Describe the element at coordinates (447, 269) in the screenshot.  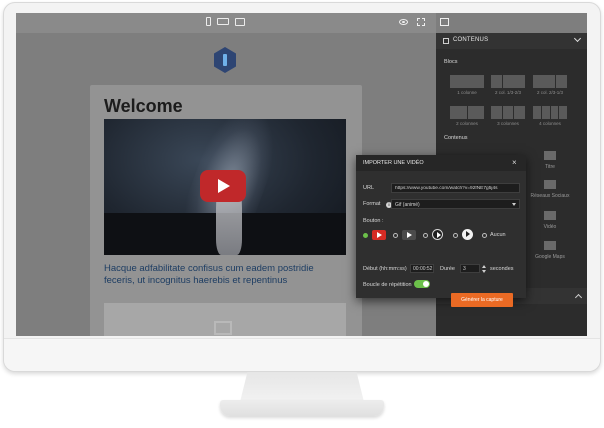
I see `duree-label: Durée` at that location.